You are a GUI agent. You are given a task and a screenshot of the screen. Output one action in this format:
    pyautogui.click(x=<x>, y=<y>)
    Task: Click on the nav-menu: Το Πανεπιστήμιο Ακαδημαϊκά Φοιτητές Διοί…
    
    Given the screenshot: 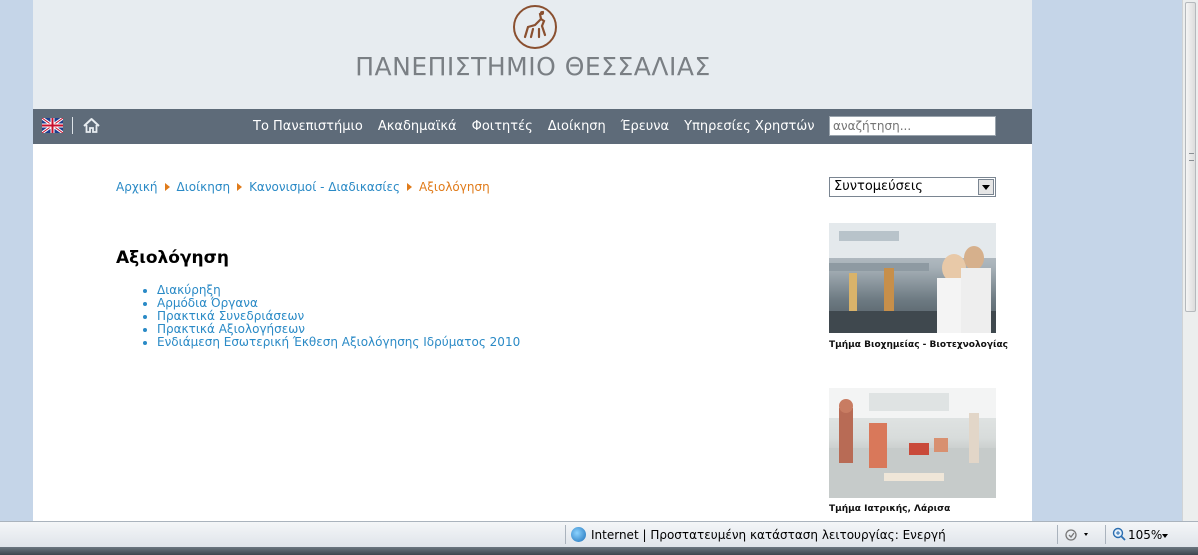 What is the action you would take?
    pyautogui.click(x=541, y=126)
    